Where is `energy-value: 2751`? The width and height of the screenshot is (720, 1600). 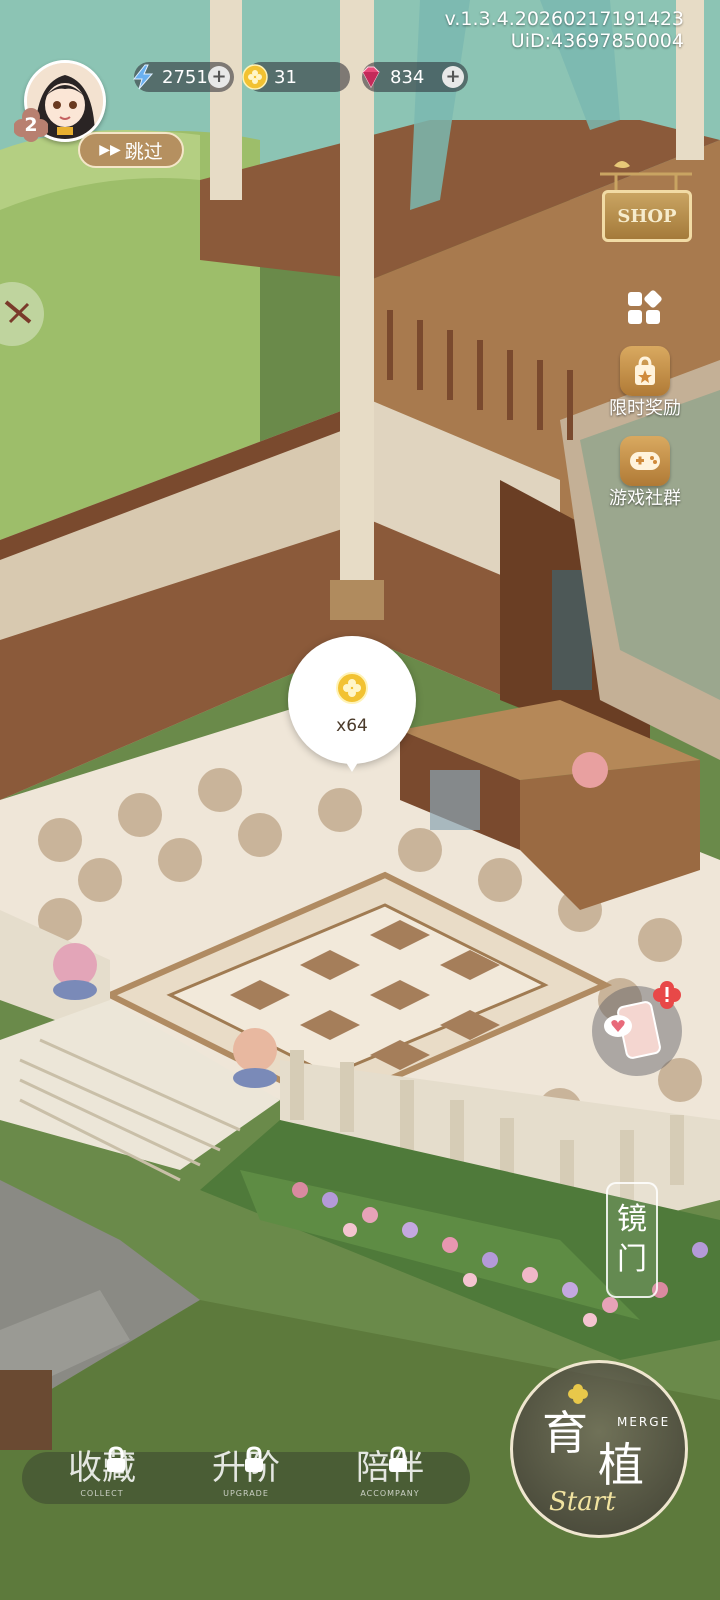
energy-value: 2751 is located at coordinates (185, 77).